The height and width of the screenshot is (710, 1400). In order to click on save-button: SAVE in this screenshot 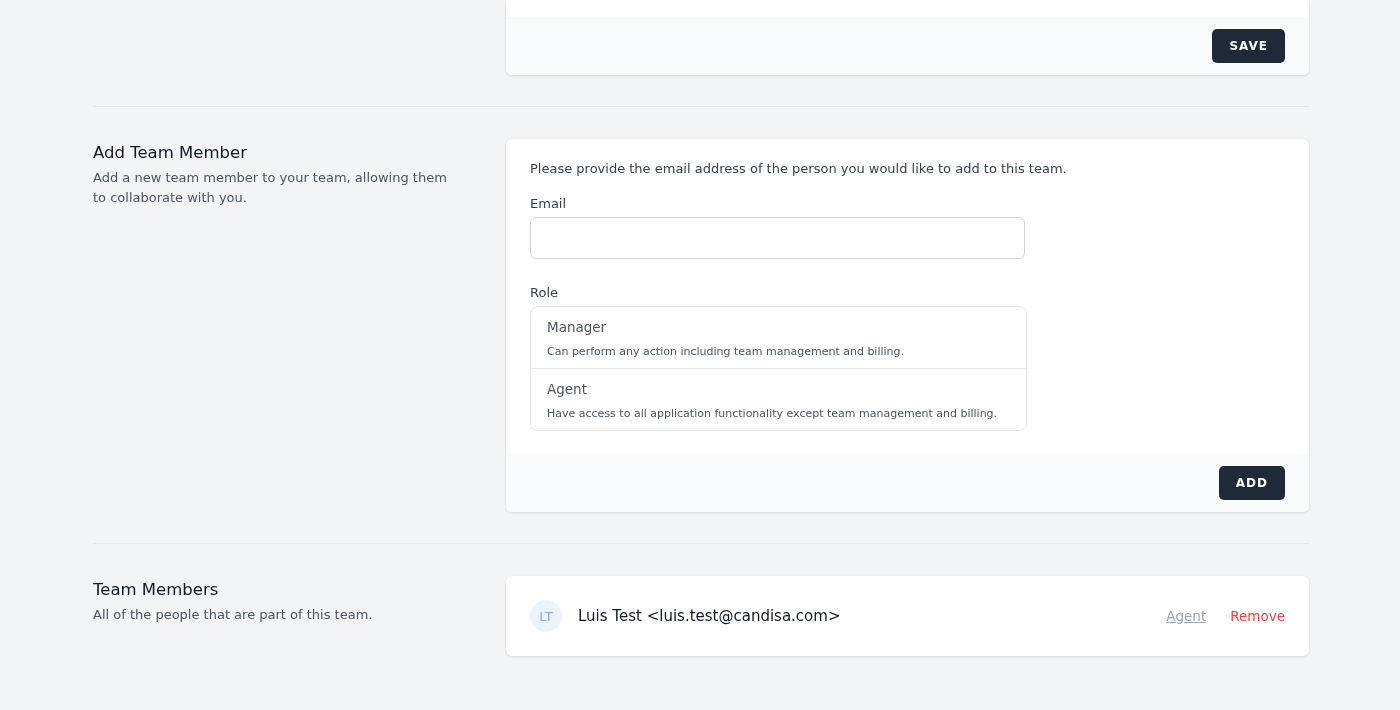, I will do `click(1248, 46)`.